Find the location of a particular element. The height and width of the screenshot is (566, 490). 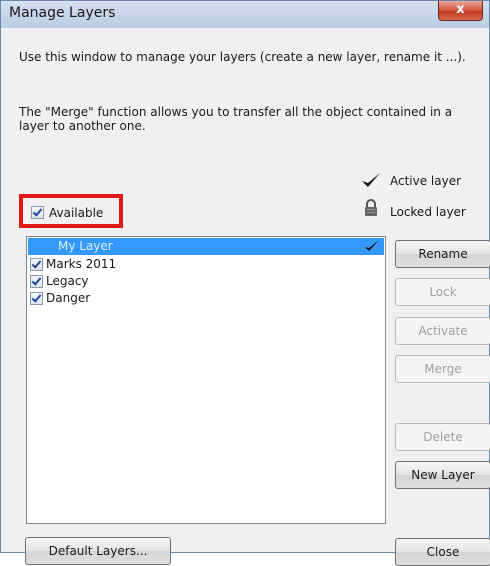

layer-row-danger: Danger is located at coordinates (206, 298).